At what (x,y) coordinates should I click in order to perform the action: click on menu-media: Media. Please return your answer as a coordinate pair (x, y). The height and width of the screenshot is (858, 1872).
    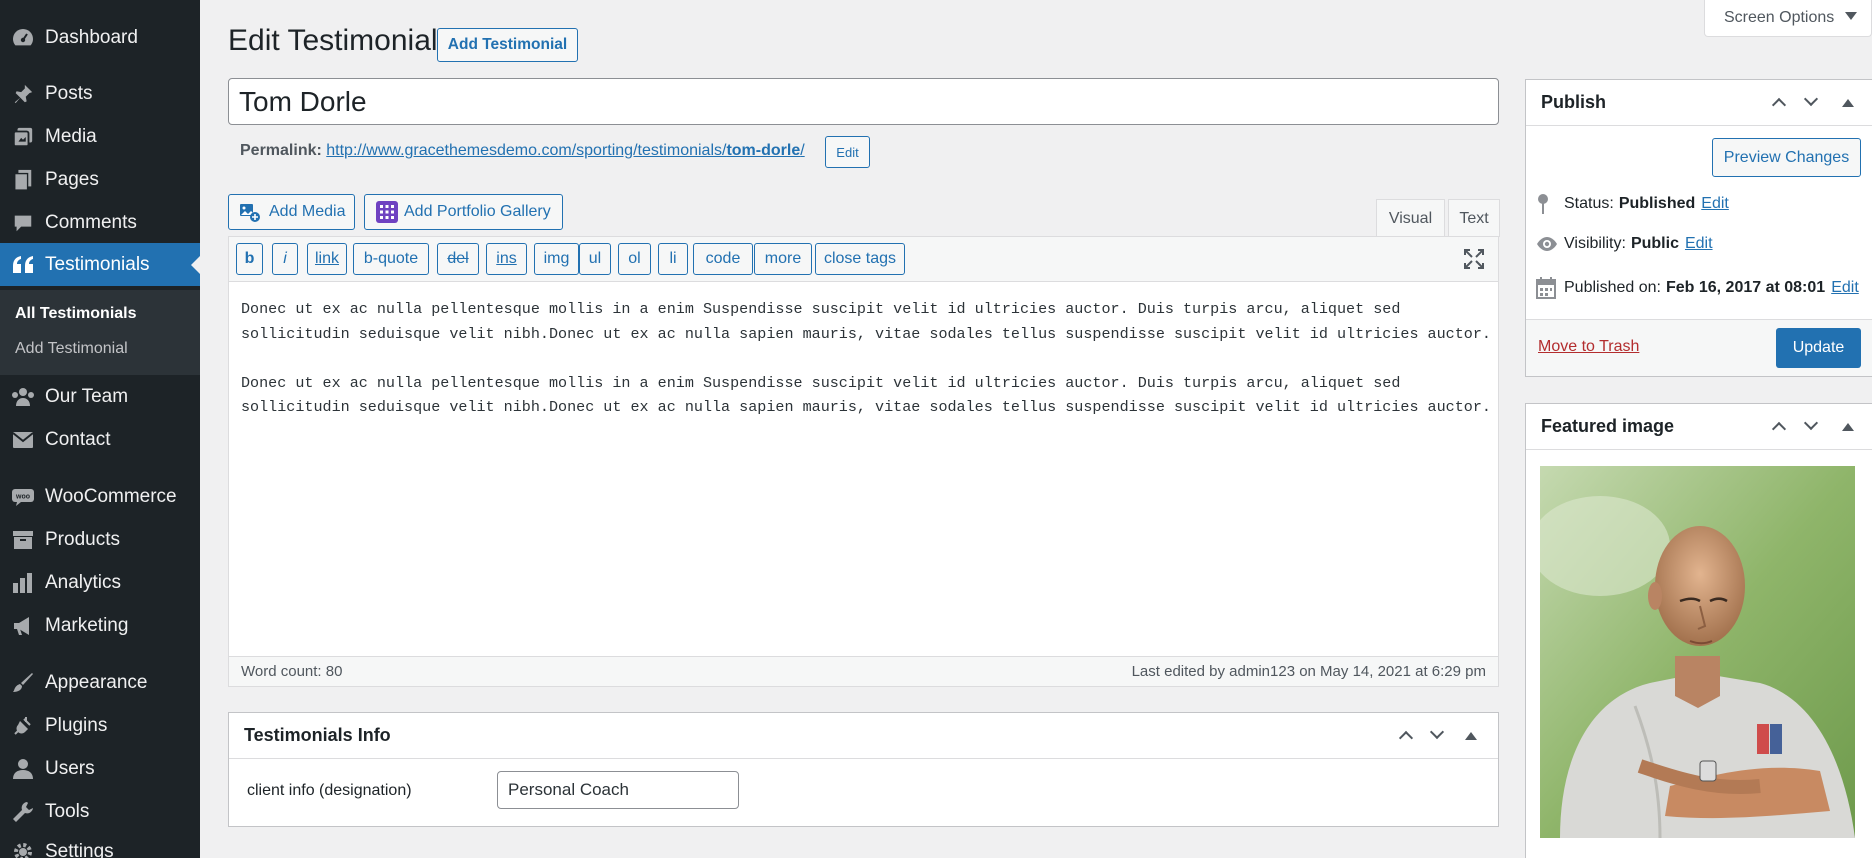
    Looking at the image, I should click on (100, 136).